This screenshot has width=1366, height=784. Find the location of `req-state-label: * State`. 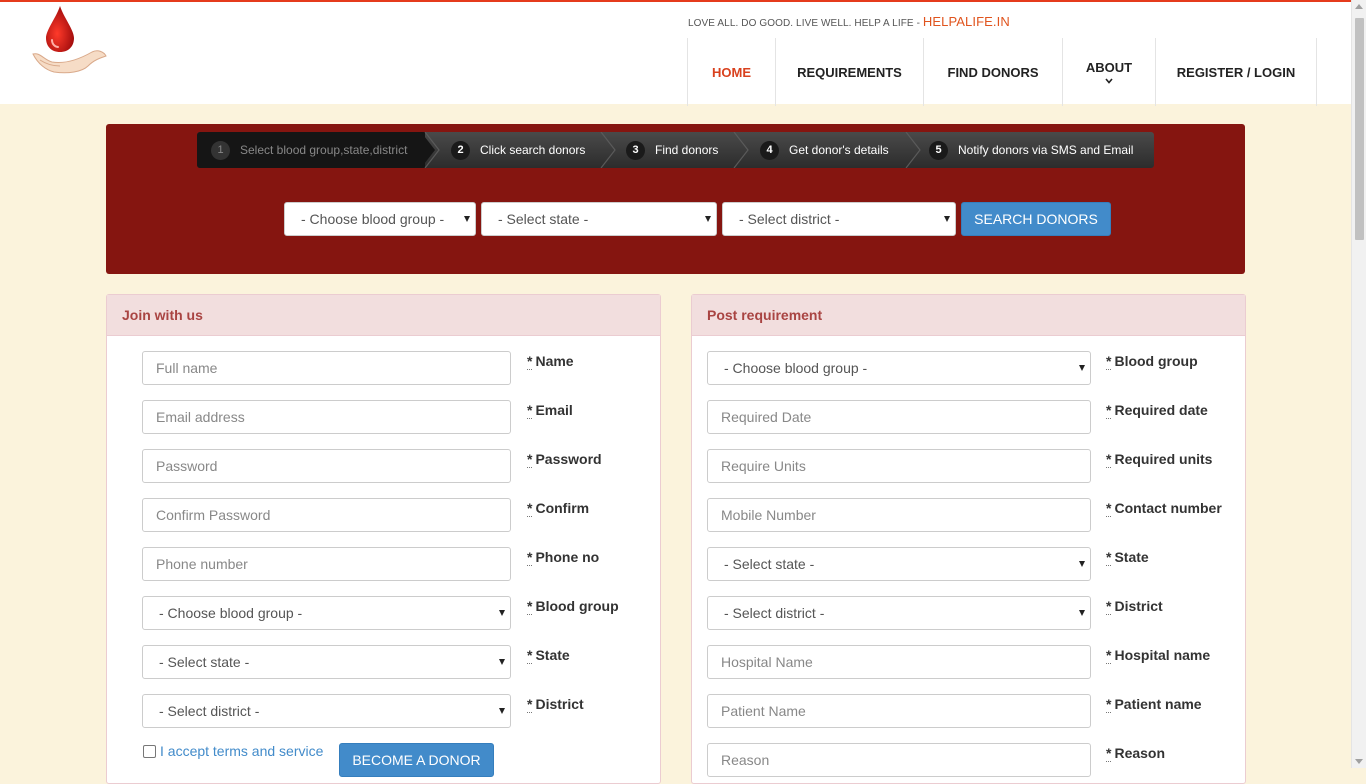

req-state-label: * State is located at coordinates (1127, 557).